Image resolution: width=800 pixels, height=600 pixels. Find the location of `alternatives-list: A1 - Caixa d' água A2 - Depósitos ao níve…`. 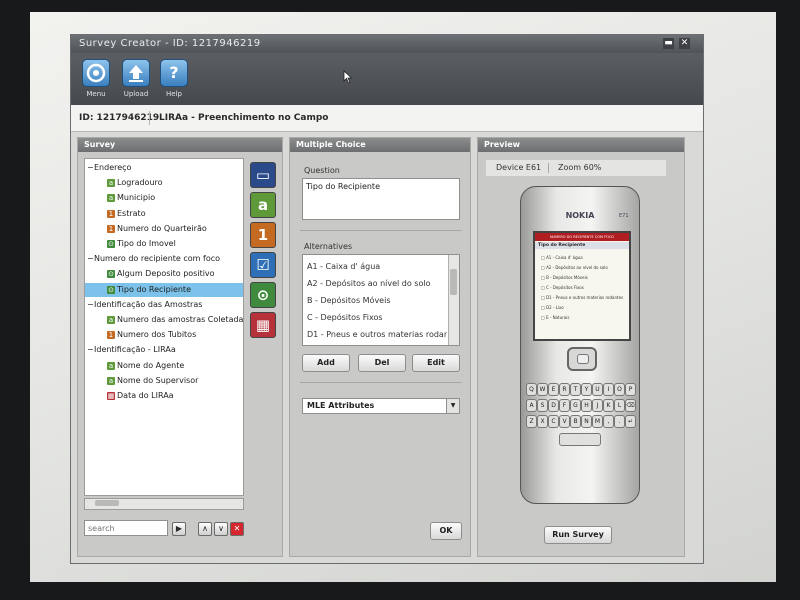

alternatives-list: A1 - Caixa d' água A2 - Depósitos ao níve… is located at coordinates (381, 300).